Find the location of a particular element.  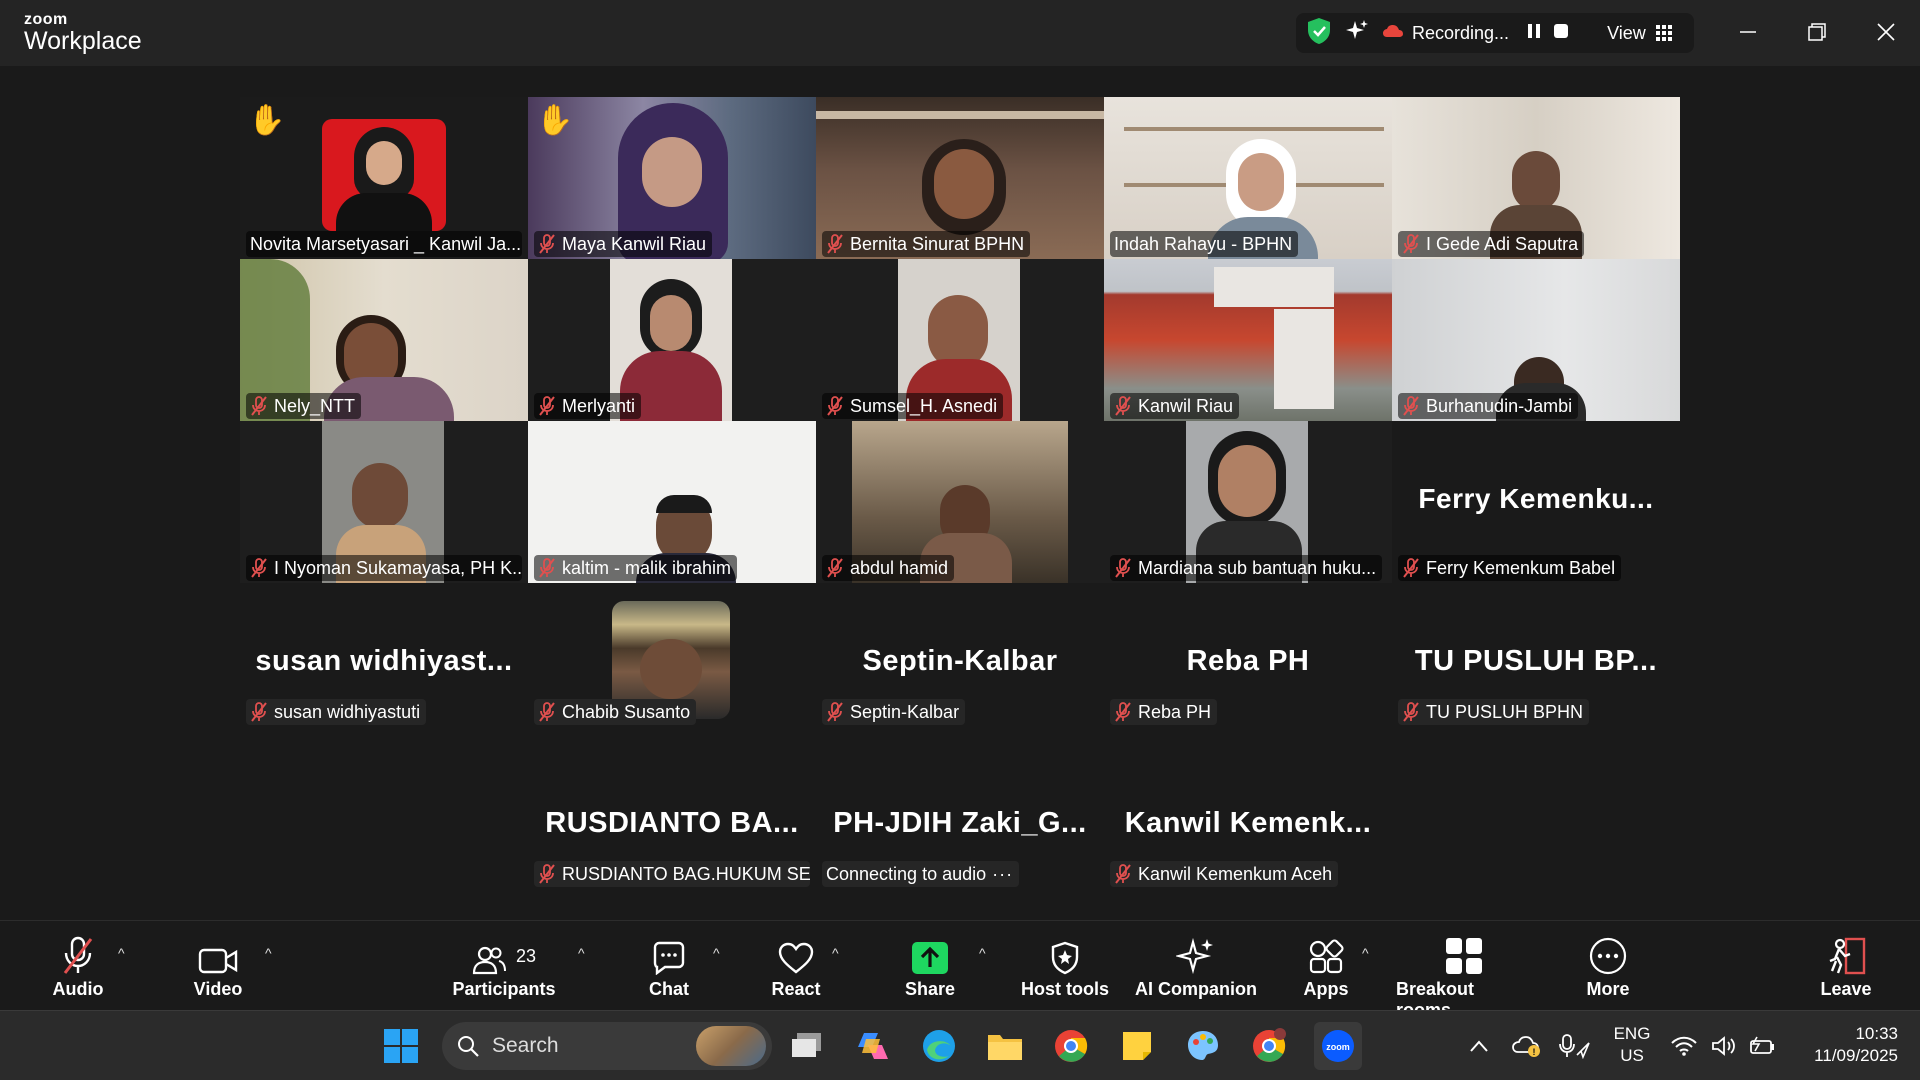

video-tile: Reba PH Reba PH is located at coordinates (1248, 664).